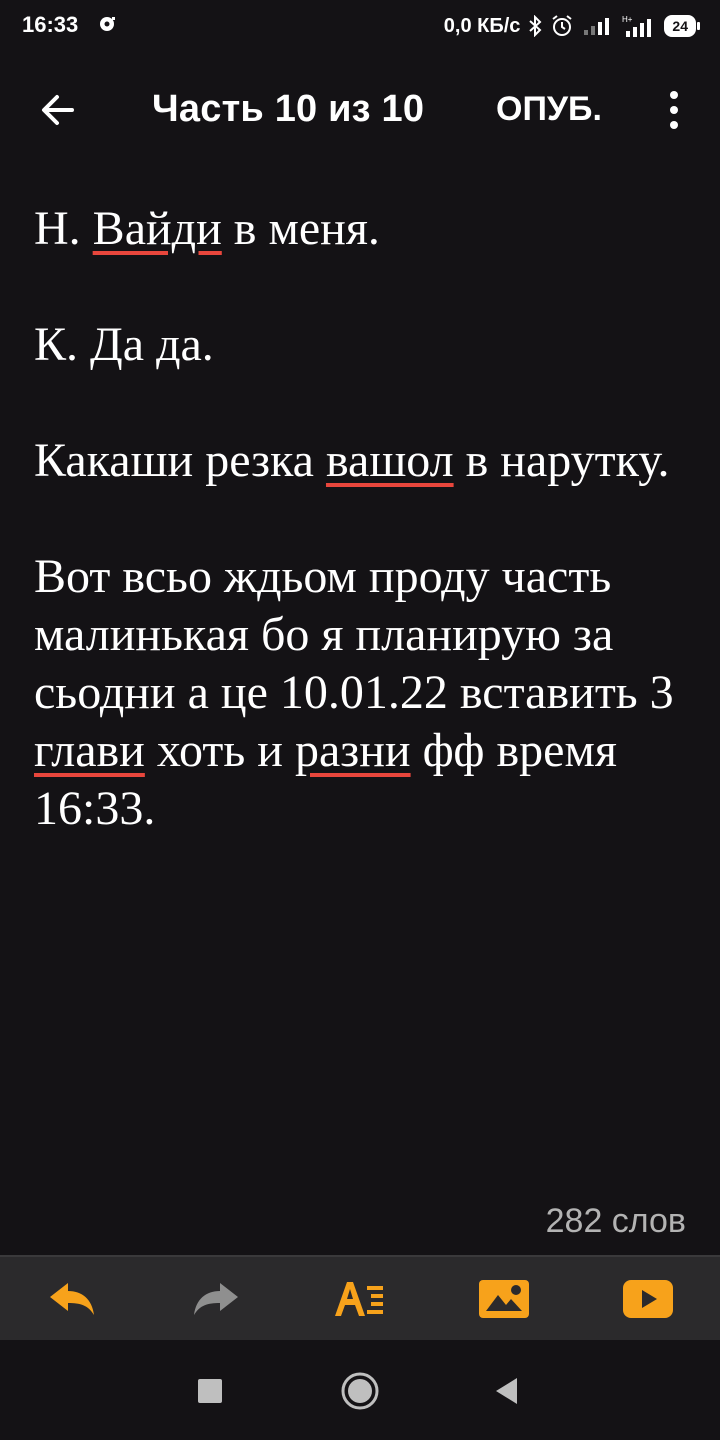 This screenshot has width=720, height=1440. What do you see at coordinates (562, 25) in the screenshot?
I see `alarm-icon` at bounding box center [562, 25].